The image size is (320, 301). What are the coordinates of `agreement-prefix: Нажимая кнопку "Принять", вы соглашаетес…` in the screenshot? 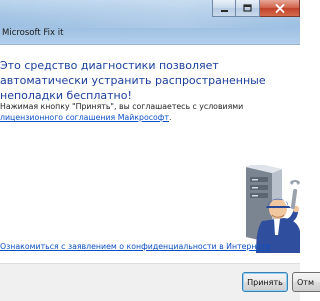 It's located at (122, 106).